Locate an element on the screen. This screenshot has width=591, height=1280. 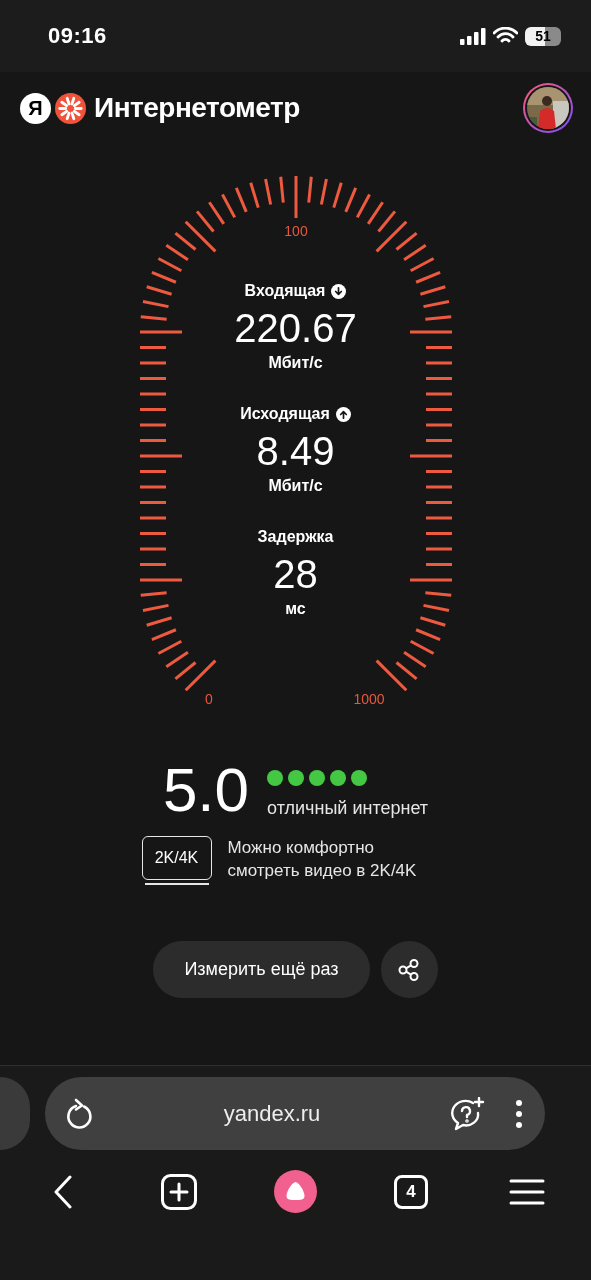
url-text: yandex.ru is located at coordinates (272, 1113).